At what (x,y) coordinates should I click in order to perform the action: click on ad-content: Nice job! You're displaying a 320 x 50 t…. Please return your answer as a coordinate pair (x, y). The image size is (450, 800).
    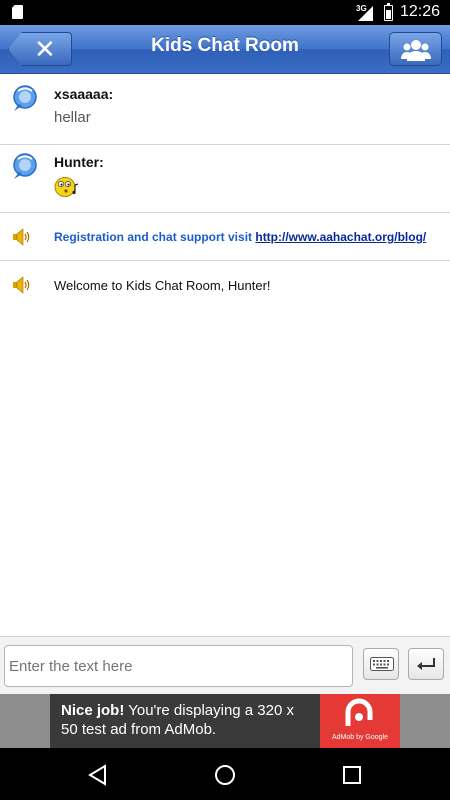
    Looking at the image, I should click on (225, 721).